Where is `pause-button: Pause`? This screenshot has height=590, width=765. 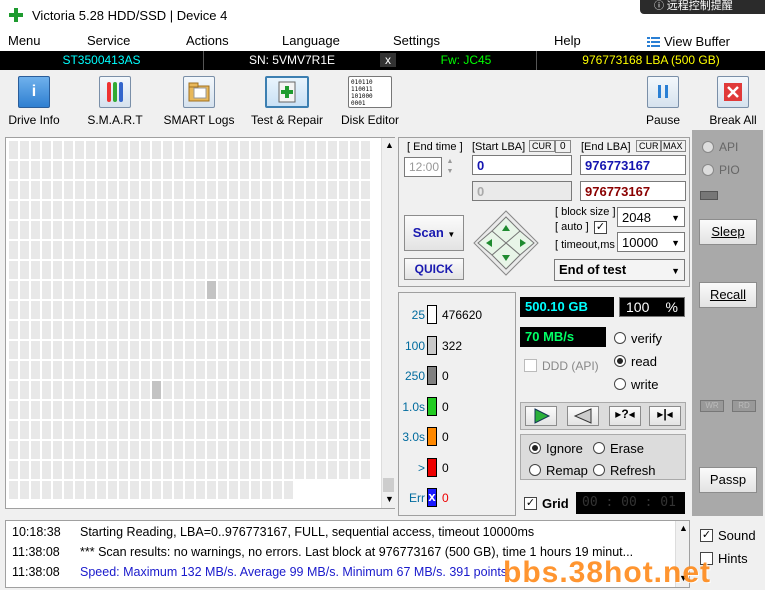
pause-button: Pause is located at coordinates (663, 101).